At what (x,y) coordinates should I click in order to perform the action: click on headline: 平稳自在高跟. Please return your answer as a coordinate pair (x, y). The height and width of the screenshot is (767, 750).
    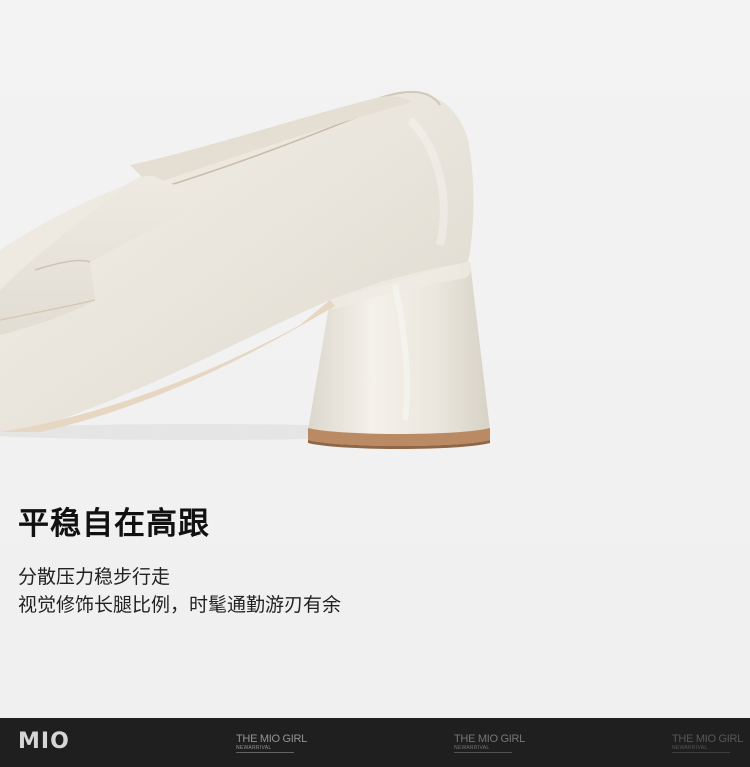
    Looking at the image, I should click on (114, 524).